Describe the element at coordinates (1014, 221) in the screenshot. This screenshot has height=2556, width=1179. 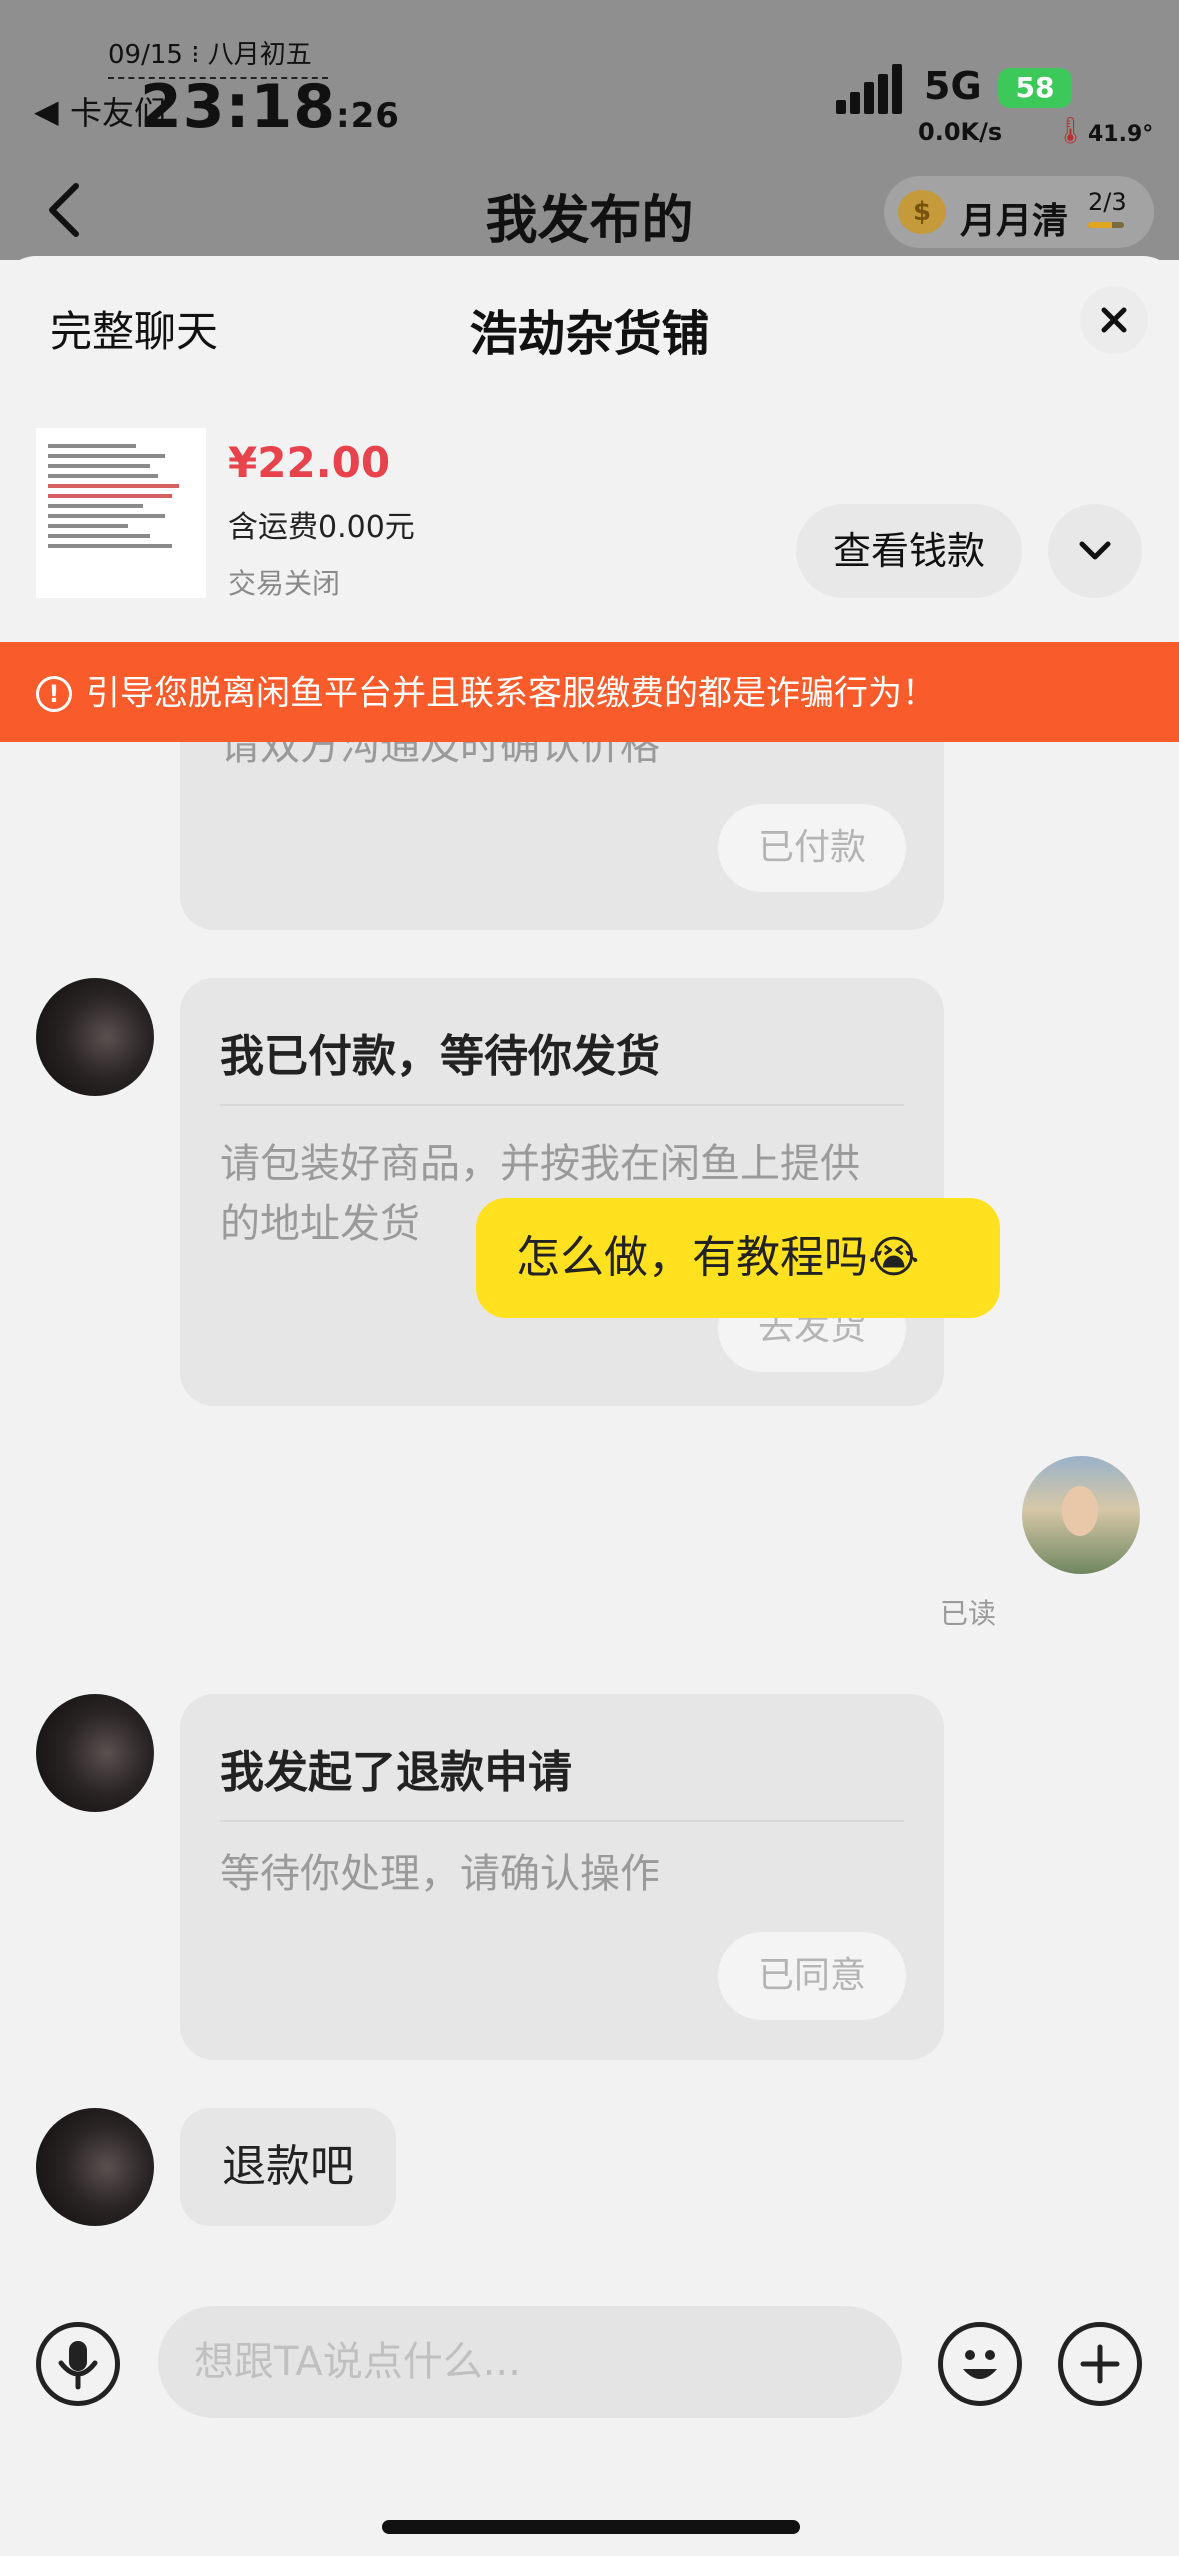
I see `monthly-clear-label: 月月清` at that location.